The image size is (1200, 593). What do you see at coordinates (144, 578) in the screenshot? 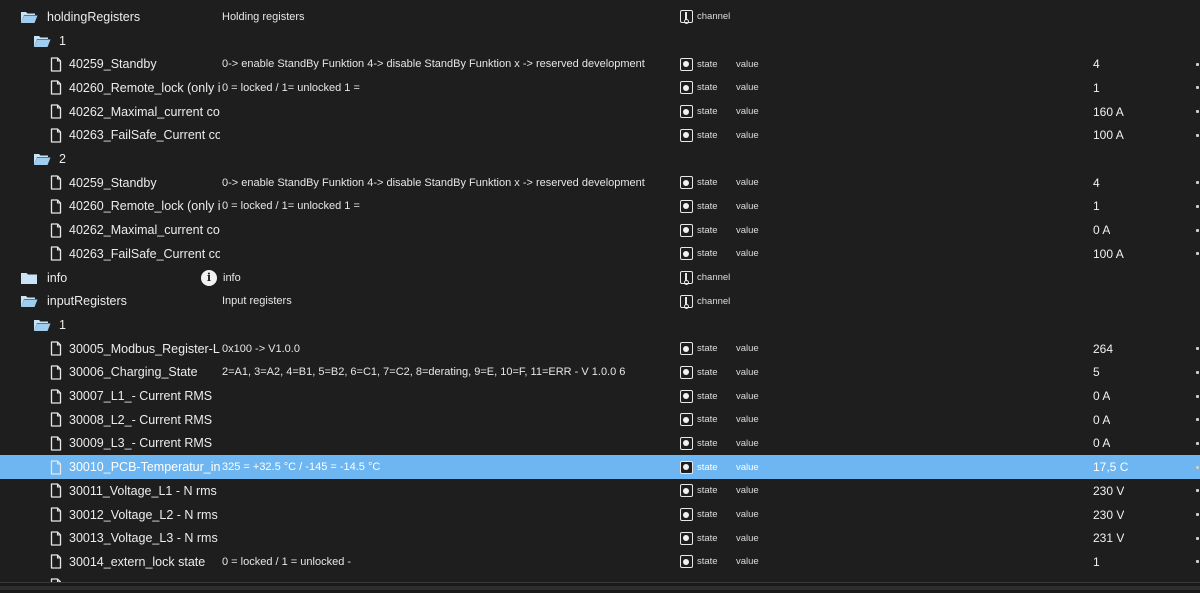
I see `row-name` at bounding box center [144, 578].